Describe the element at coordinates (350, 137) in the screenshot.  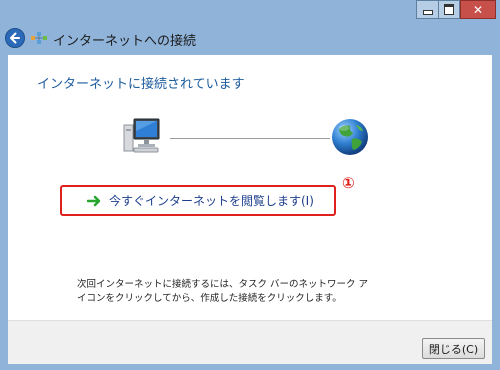
I see `globe-icon` at that location.